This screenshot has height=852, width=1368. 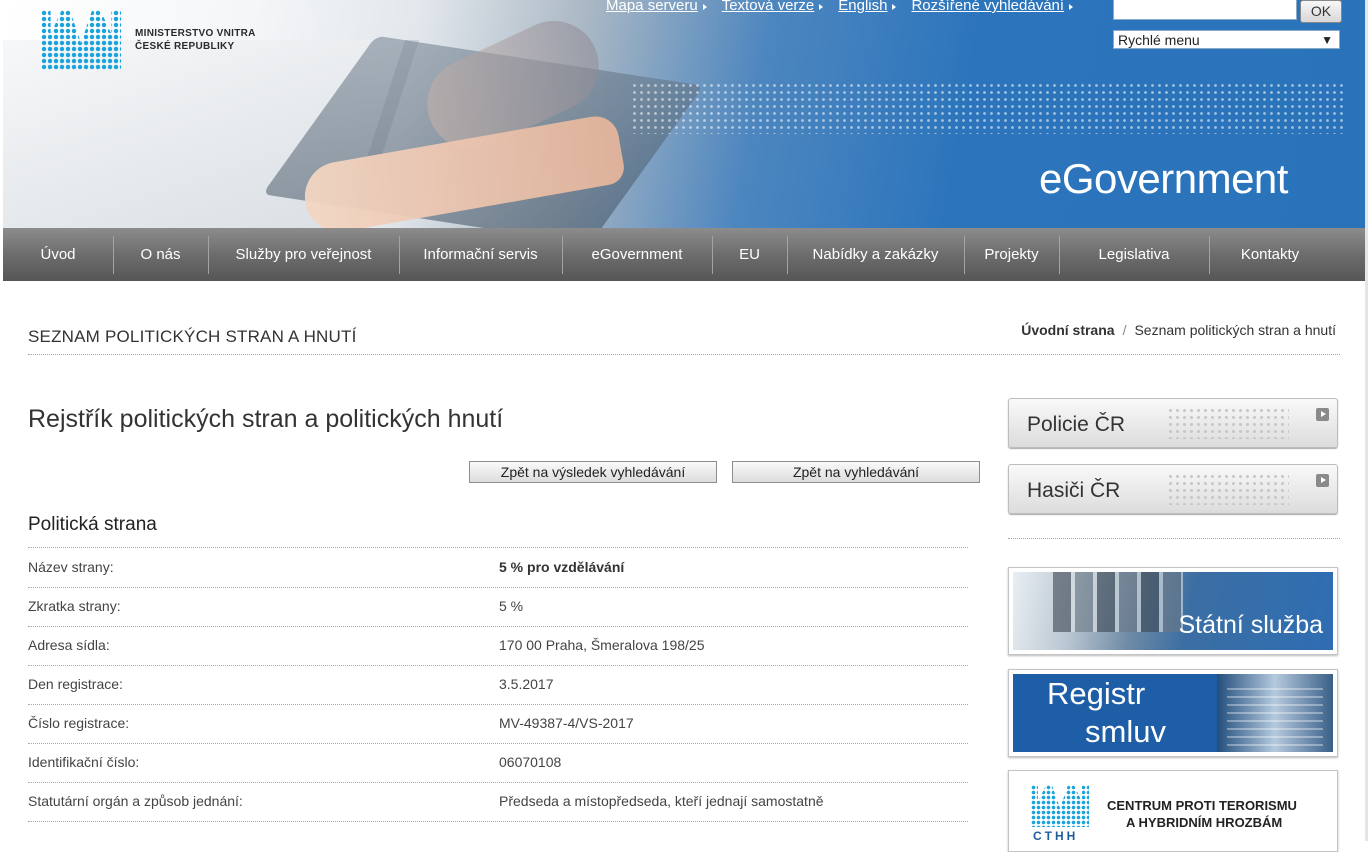 What do you see at coordinates (71, 567) in the screenshot?
I see `row-label: Název strany:` at bounding box center [71, 567].